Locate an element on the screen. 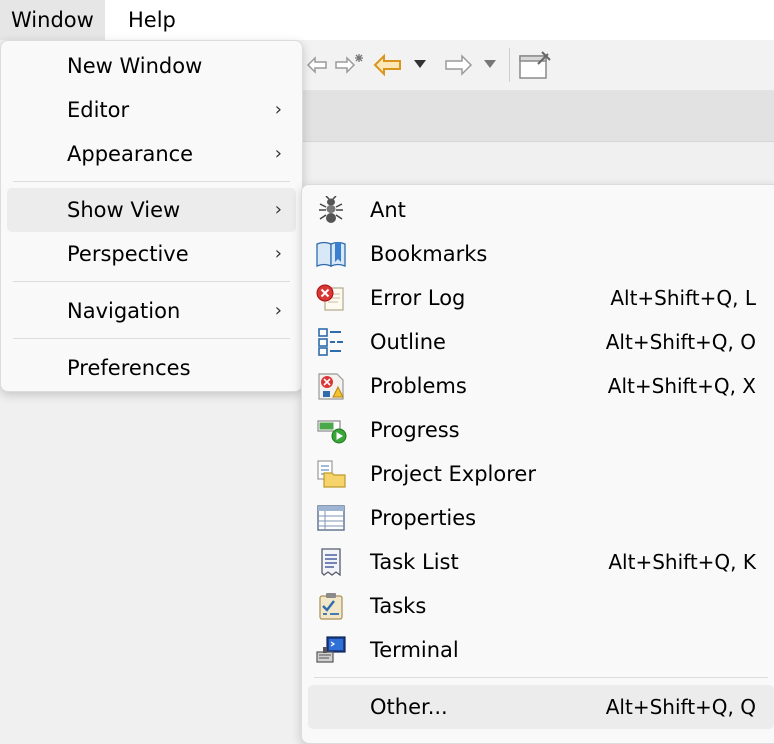  menu-item-appearance: Appearance › is located at coordinates (151, 154).